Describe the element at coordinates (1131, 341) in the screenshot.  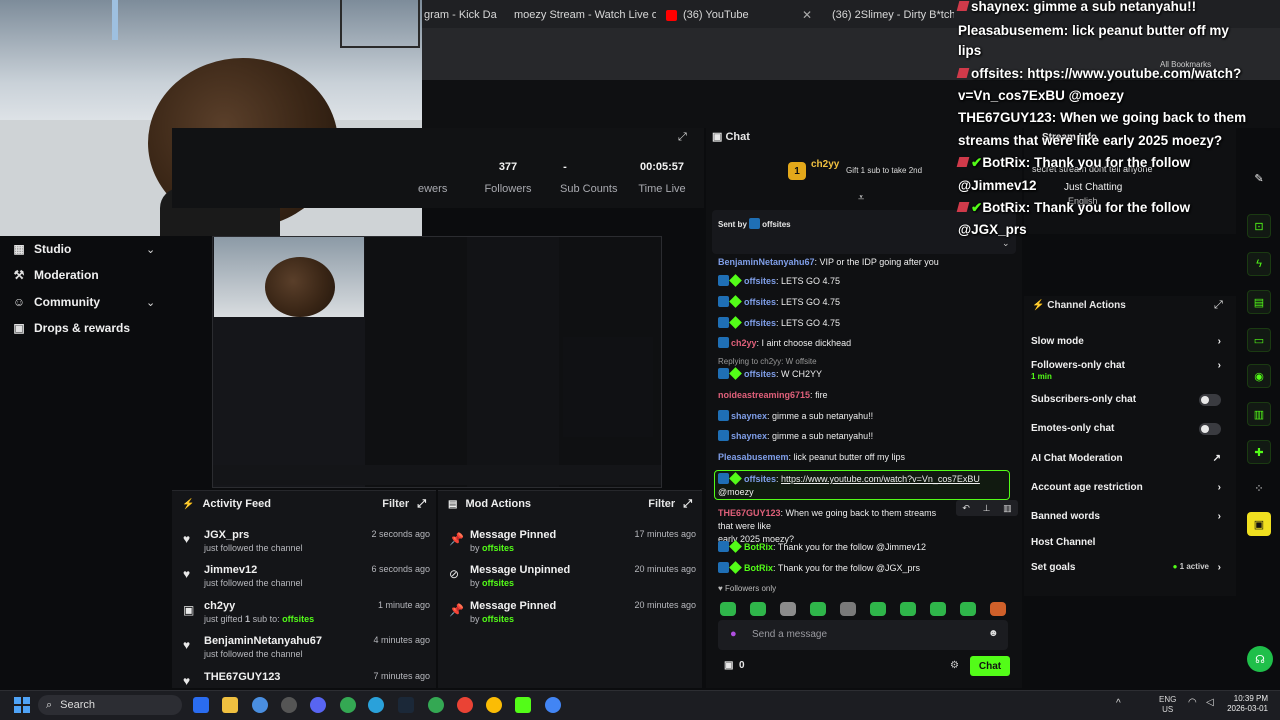
I see `action-slow-mode: Slow mode ›` at that location.